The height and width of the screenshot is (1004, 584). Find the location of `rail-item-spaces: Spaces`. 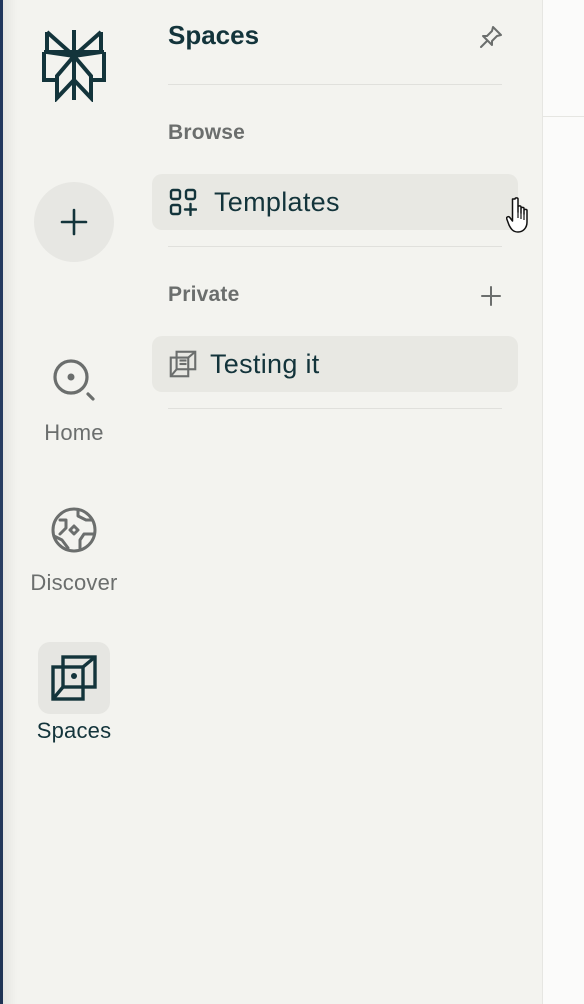

rail-item-spaces: Spaces is located at coordinates (74, 693).